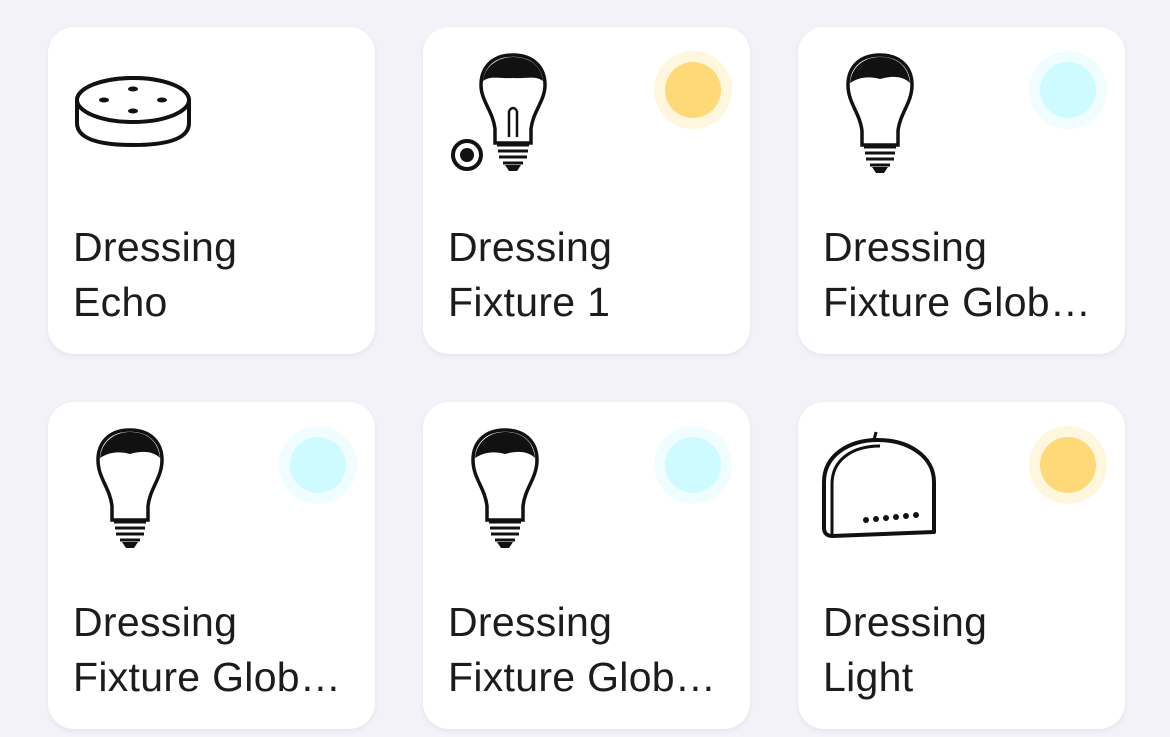 This screenshot has height=737, width=1170. Describe the element at coordinates (211, 275) in the screenshot. I see `device-name: Dressing Echo` at that location.